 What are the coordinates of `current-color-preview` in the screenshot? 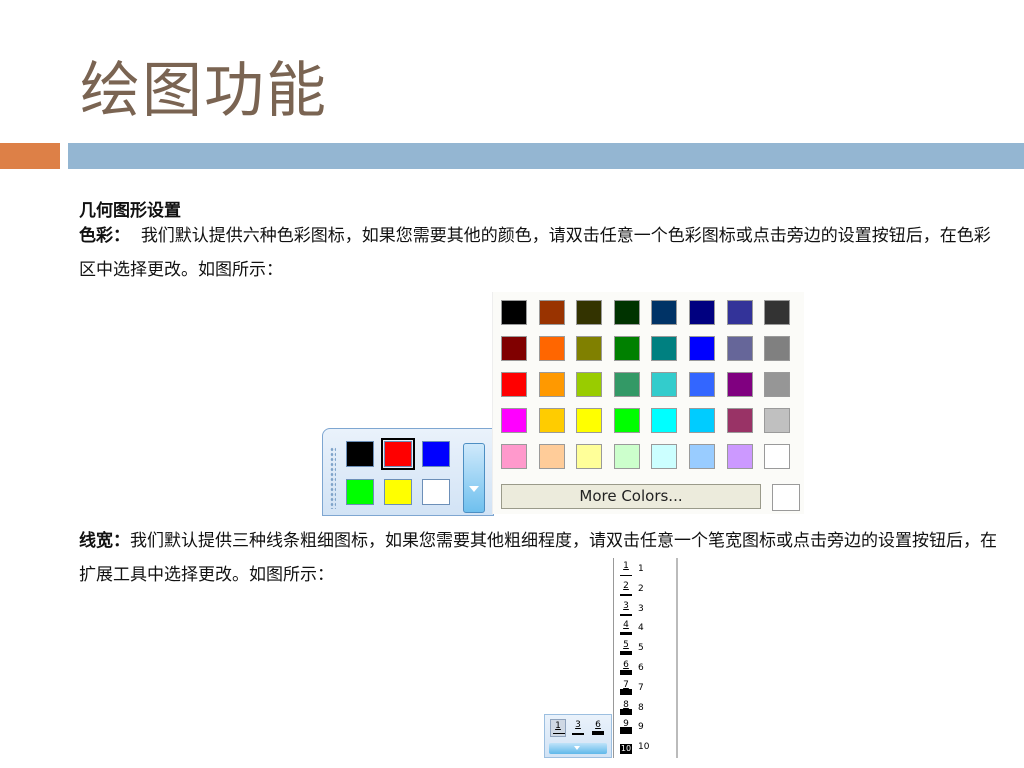 It's located at (786, 497).